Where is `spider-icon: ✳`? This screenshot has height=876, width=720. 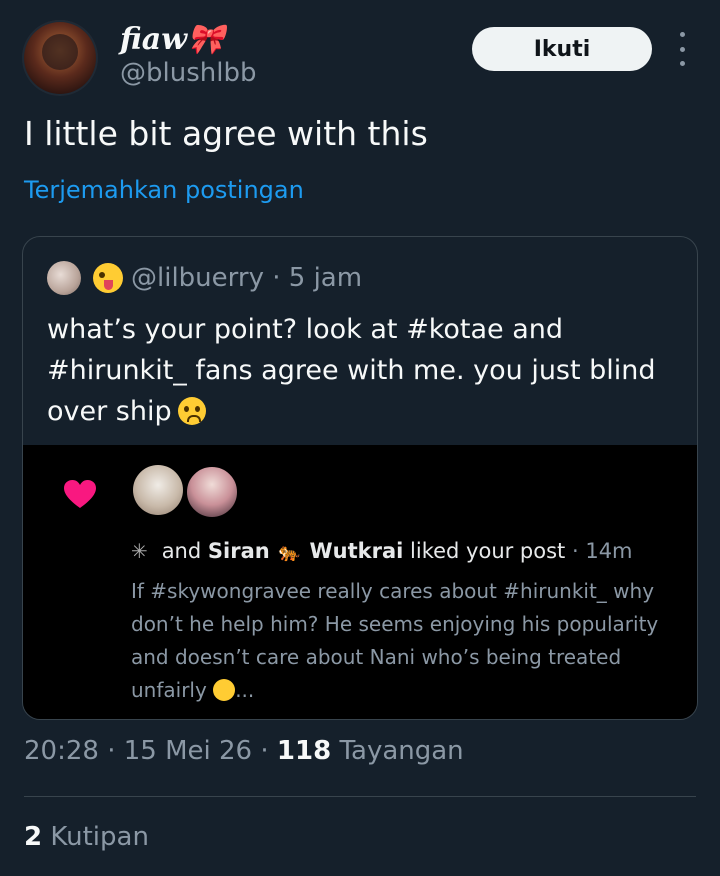 spider-icon: ✳ is located at coordinates (139, 551).